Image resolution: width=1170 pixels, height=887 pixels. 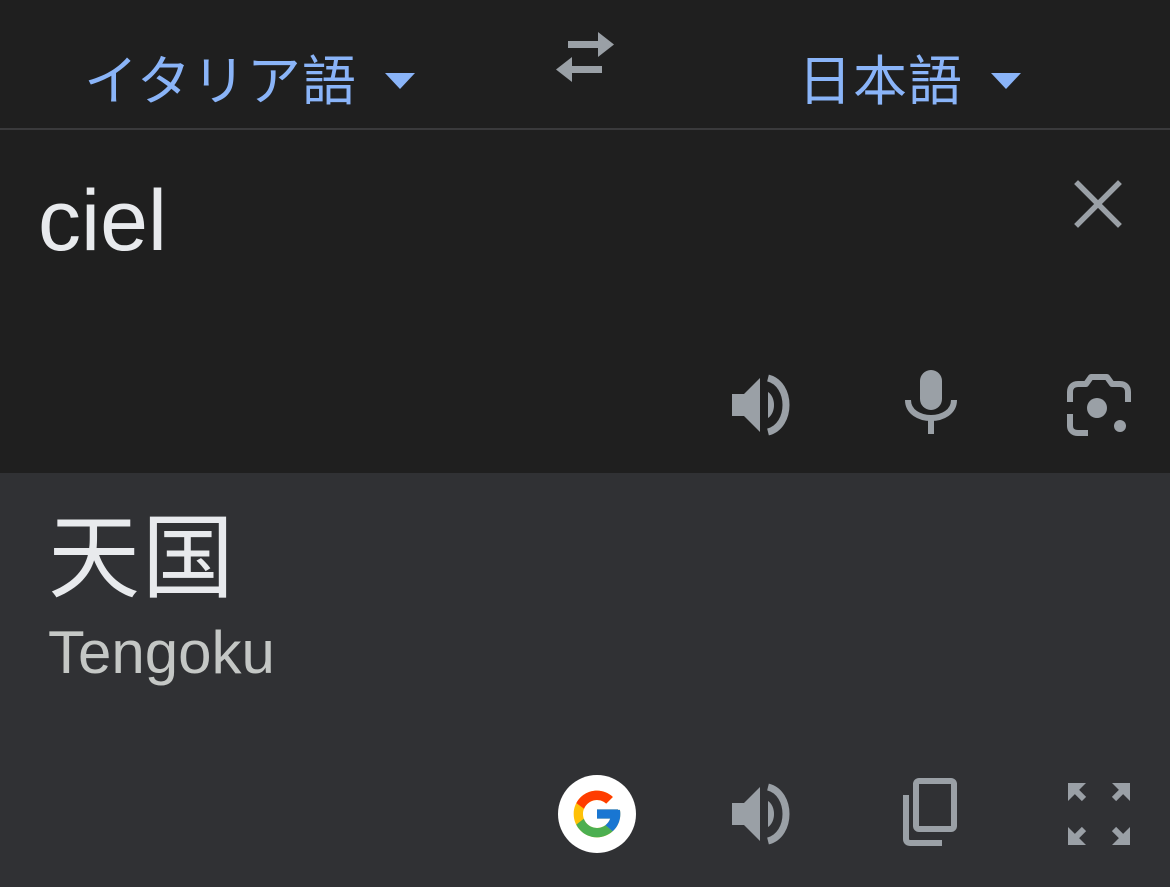 I want to click on camera-lens-icon, so click(x=1099, y=405).